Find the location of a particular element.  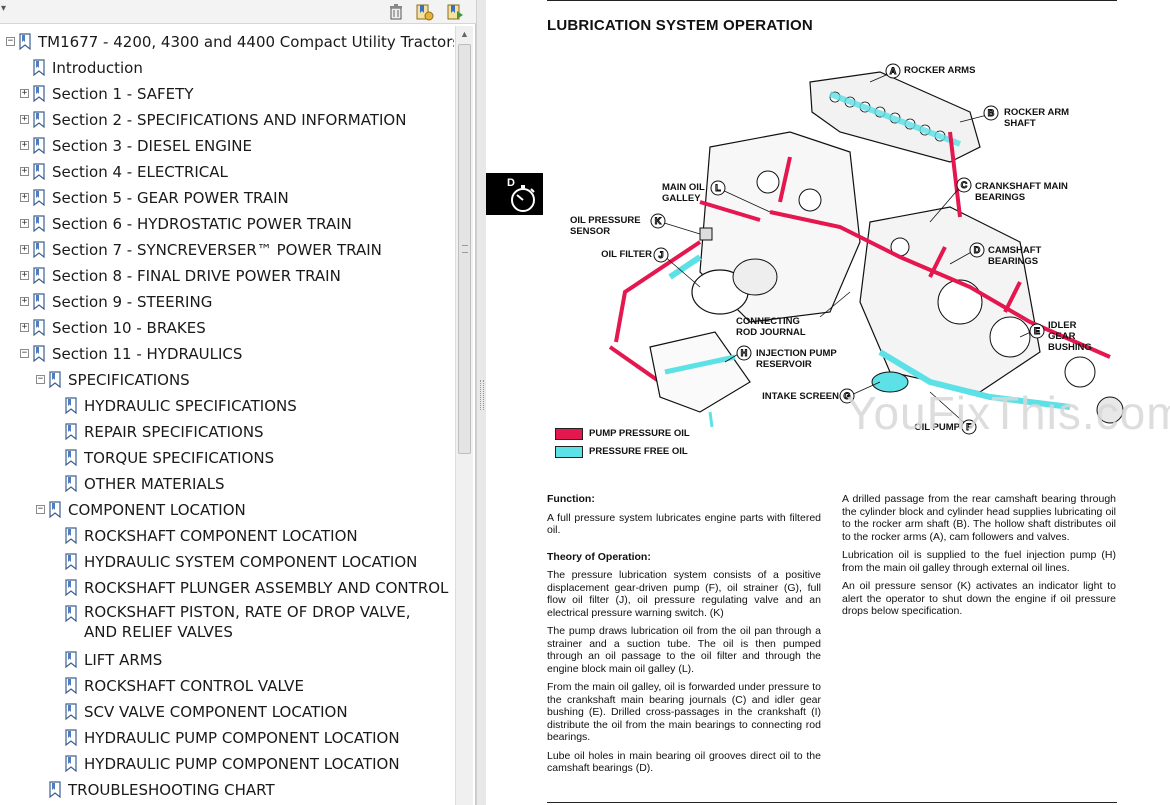

scroll-up-icon: ▲ is located at coordinates (464, 34).